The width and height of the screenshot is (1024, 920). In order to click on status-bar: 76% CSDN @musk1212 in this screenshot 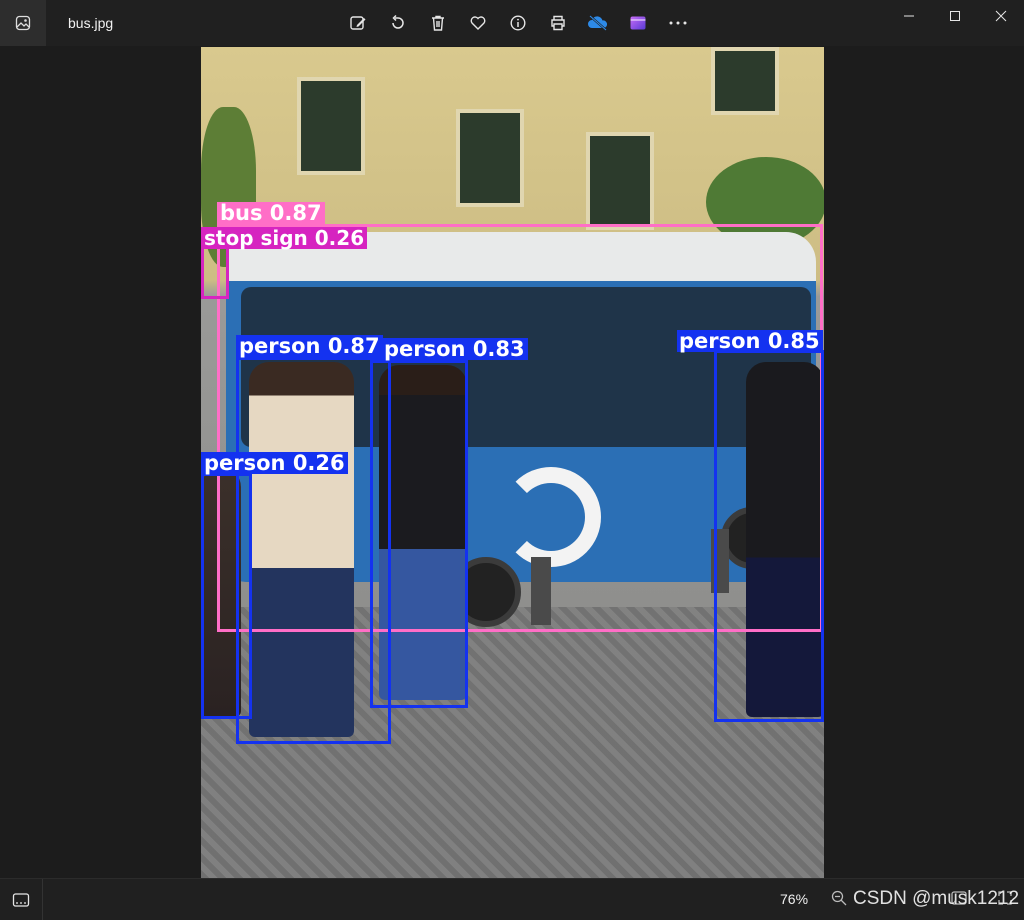, I will do `click(512, 899)`.